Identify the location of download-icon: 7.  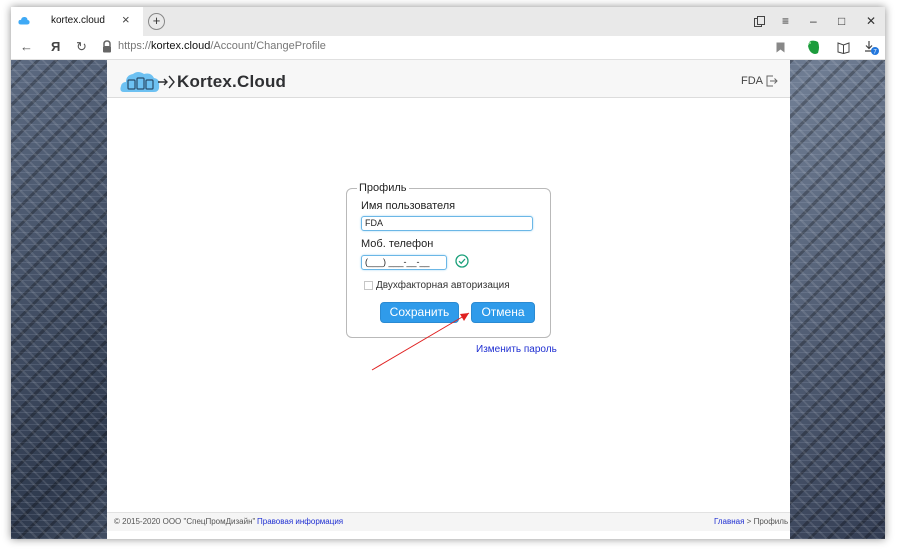
(871, 47).